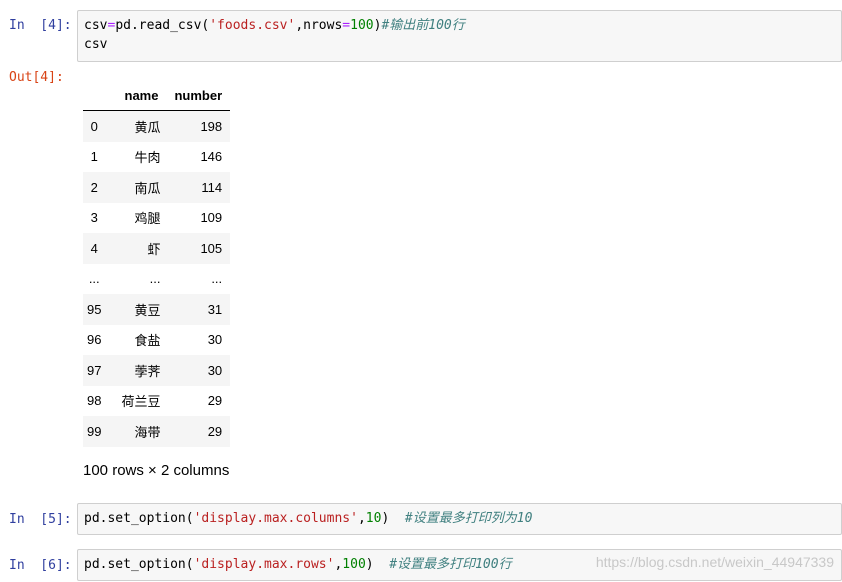  I want to click on table-row: 98 荷兰豆 29, so click(156, 401).